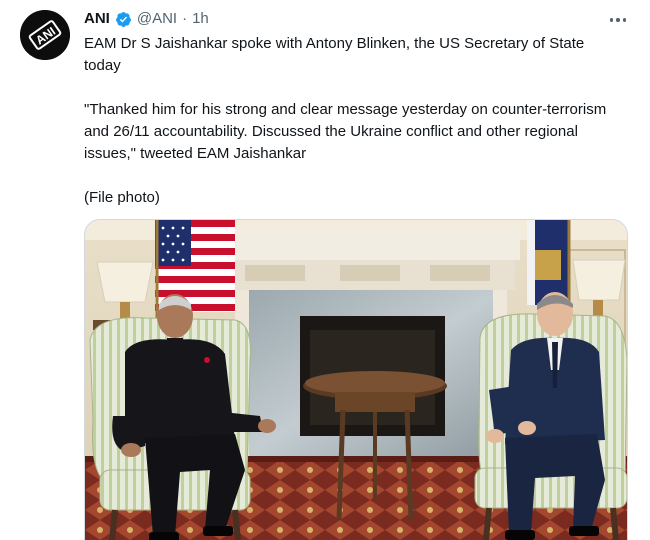 This screenshot has height=540, width=650. What do you see at coordinates (45, 35) in the screenshot?
I see `ani-logo-icon: ANI` at bounding box center [45, 35].